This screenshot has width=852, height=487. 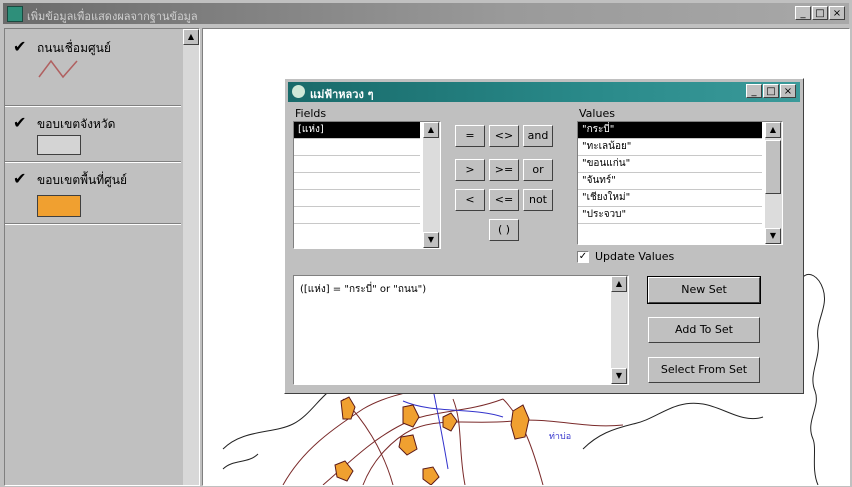 I want to click on operator-equals-button: =, so click(x=470, y=136).